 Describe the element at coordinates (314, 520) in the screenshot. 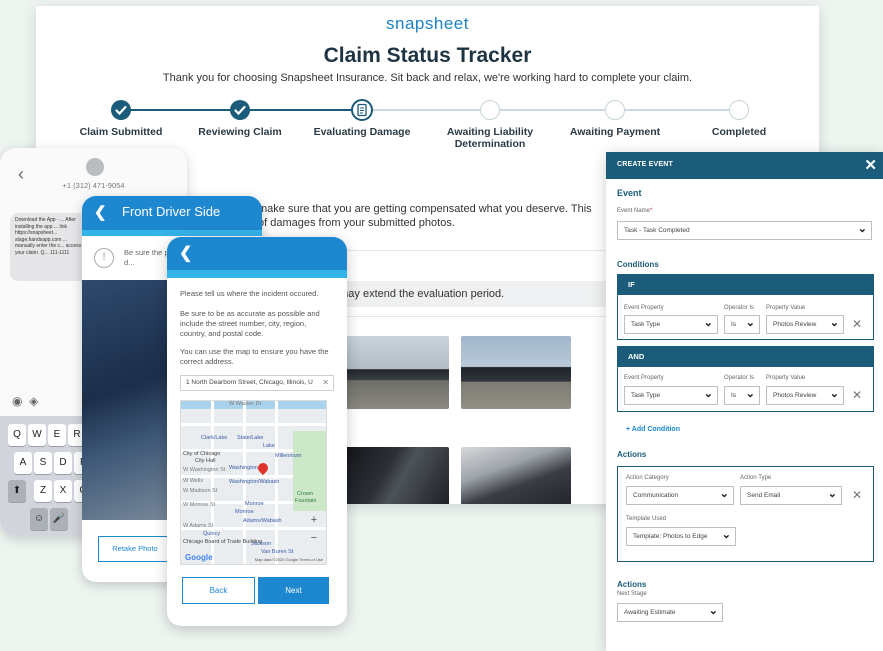

I see `zoom-in-icon: +` at that location.